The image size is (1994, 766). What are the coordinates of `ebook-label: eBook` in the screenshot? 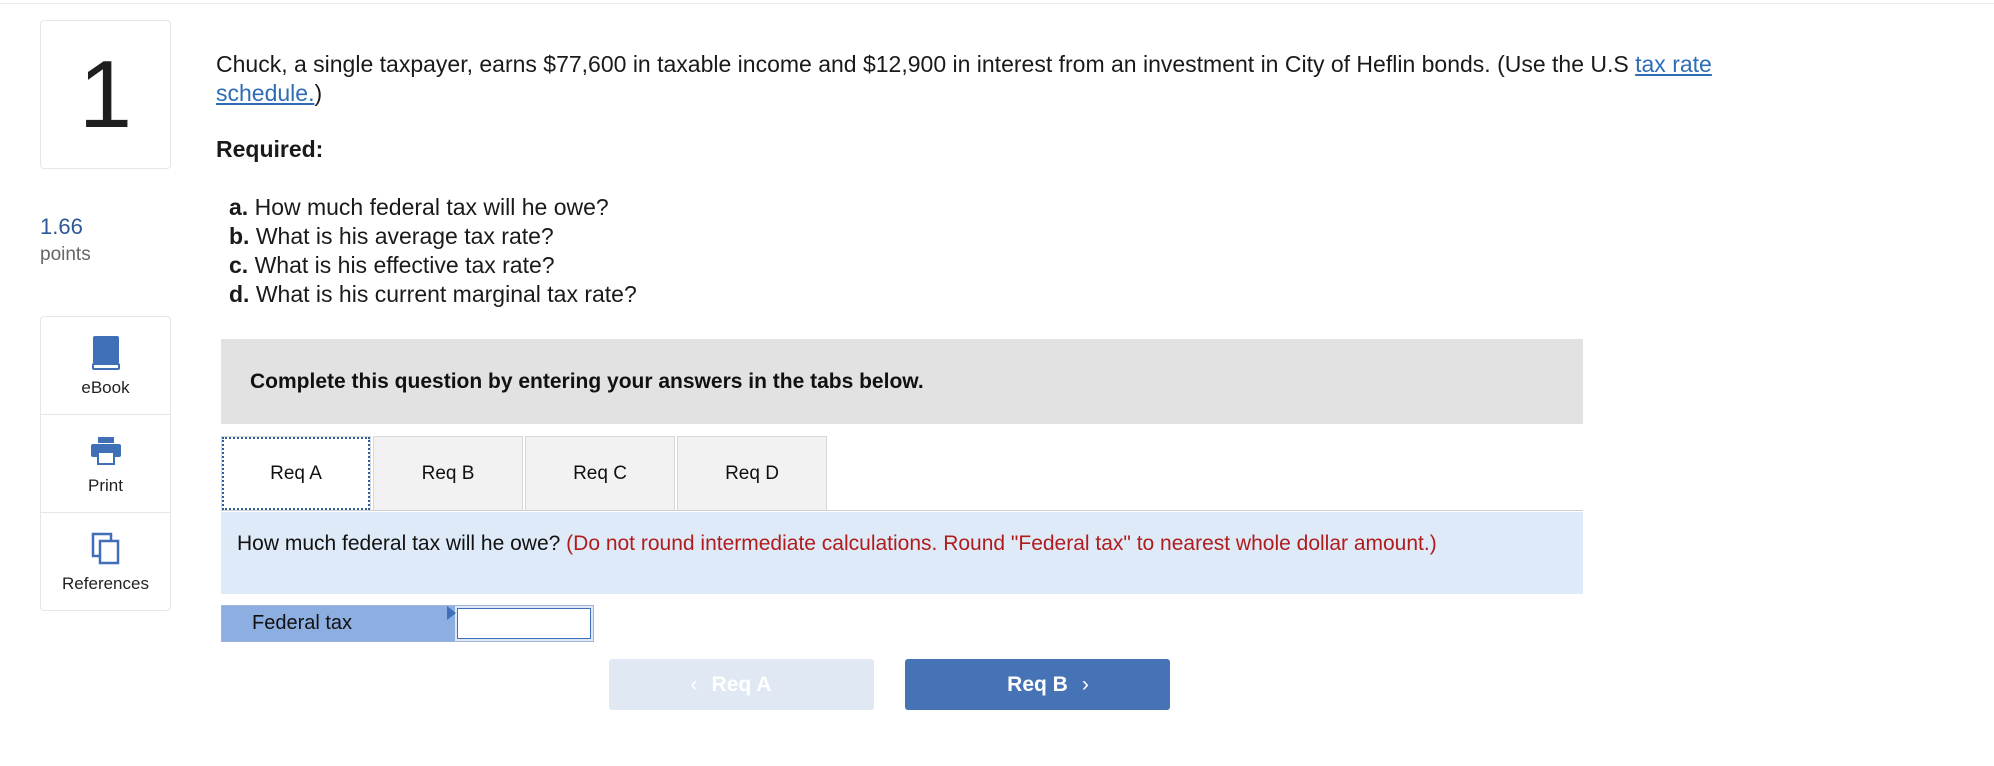 It's located at (105, 387).